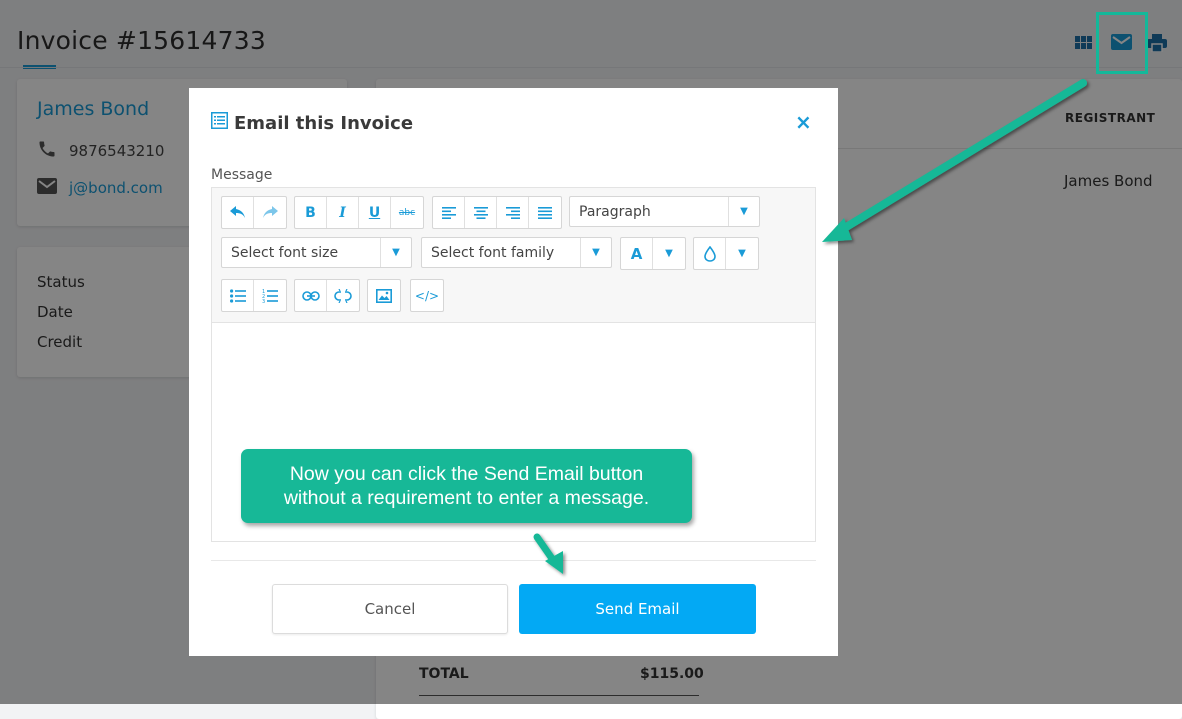  What do you see at coordinates (954, 160) in the screenshot?
I see `arrow-to-toolbar` at bounding box center [954, 160].